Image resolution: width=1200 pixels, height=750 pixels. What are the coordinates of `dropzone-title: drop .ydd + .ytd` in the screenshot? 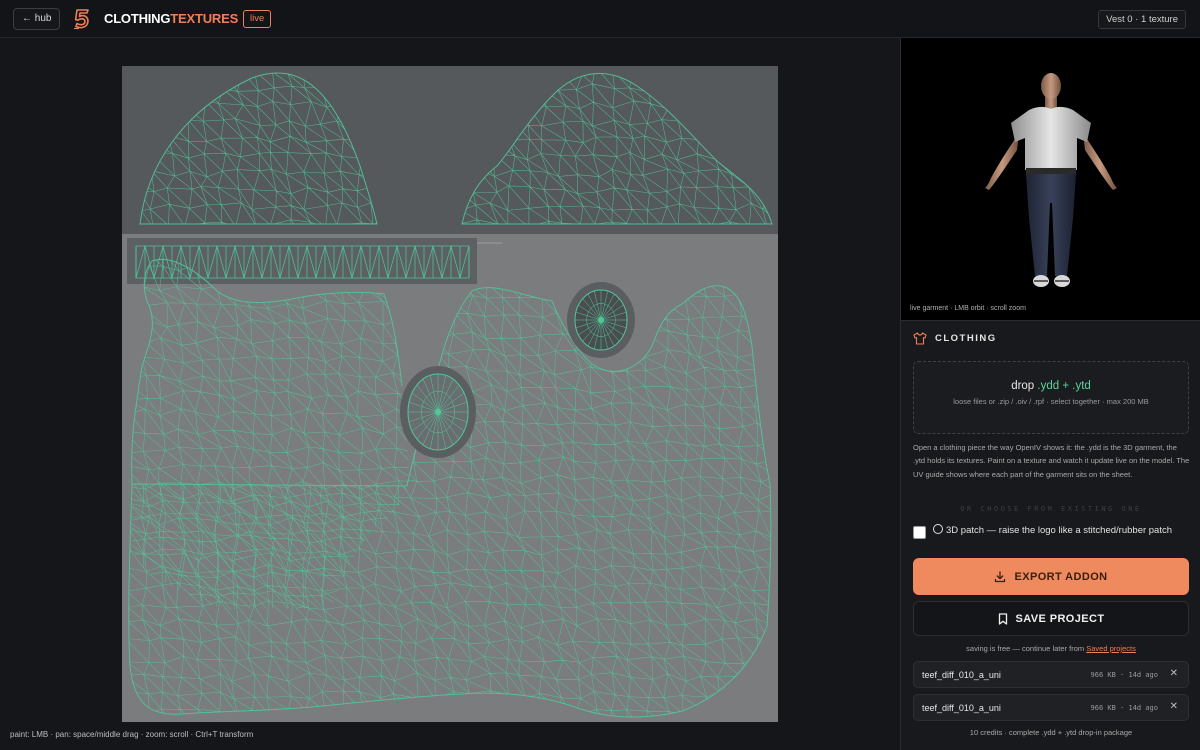 It's located at (1051, 386).